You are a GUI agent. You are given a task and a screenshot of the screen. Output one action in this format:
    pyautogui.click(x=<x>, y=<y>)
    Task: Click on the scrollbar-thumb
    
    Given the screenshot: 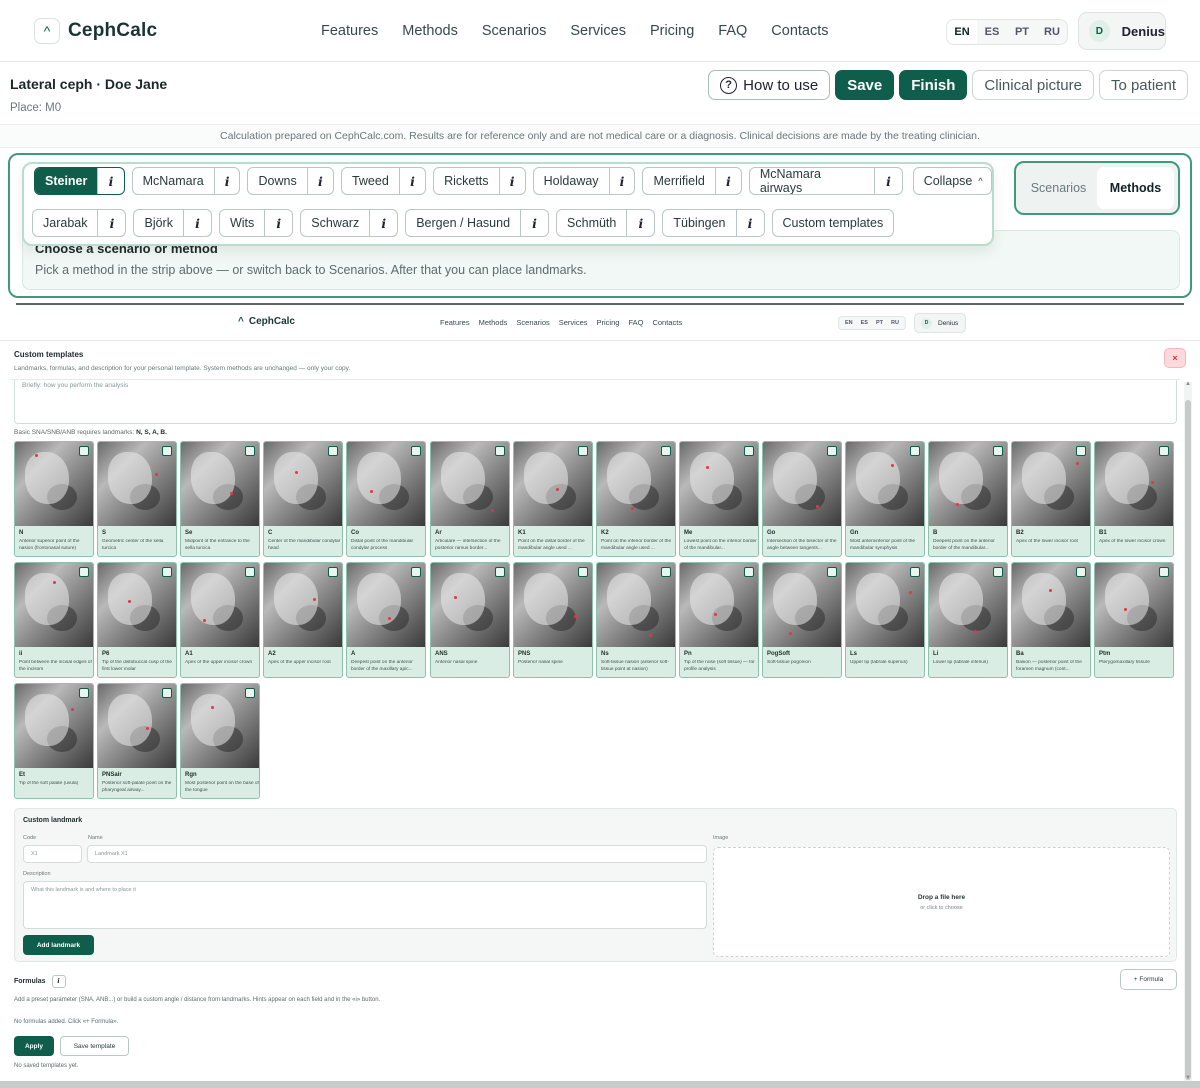 What is the action you would take?
    pyautogui.click(x=1188, y=740)
    